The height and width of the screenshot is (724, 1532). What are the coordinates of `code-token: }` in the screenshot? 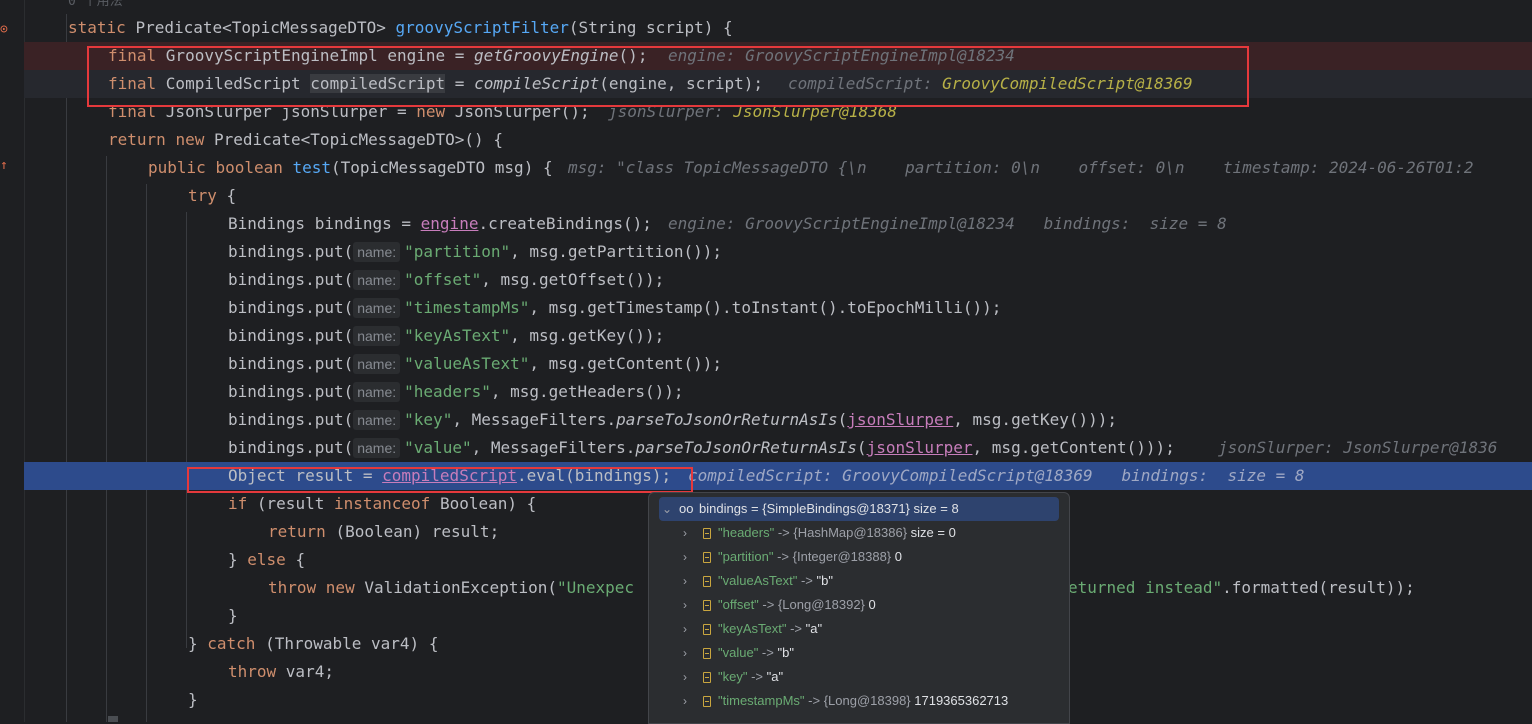 It's located at (238, 559).